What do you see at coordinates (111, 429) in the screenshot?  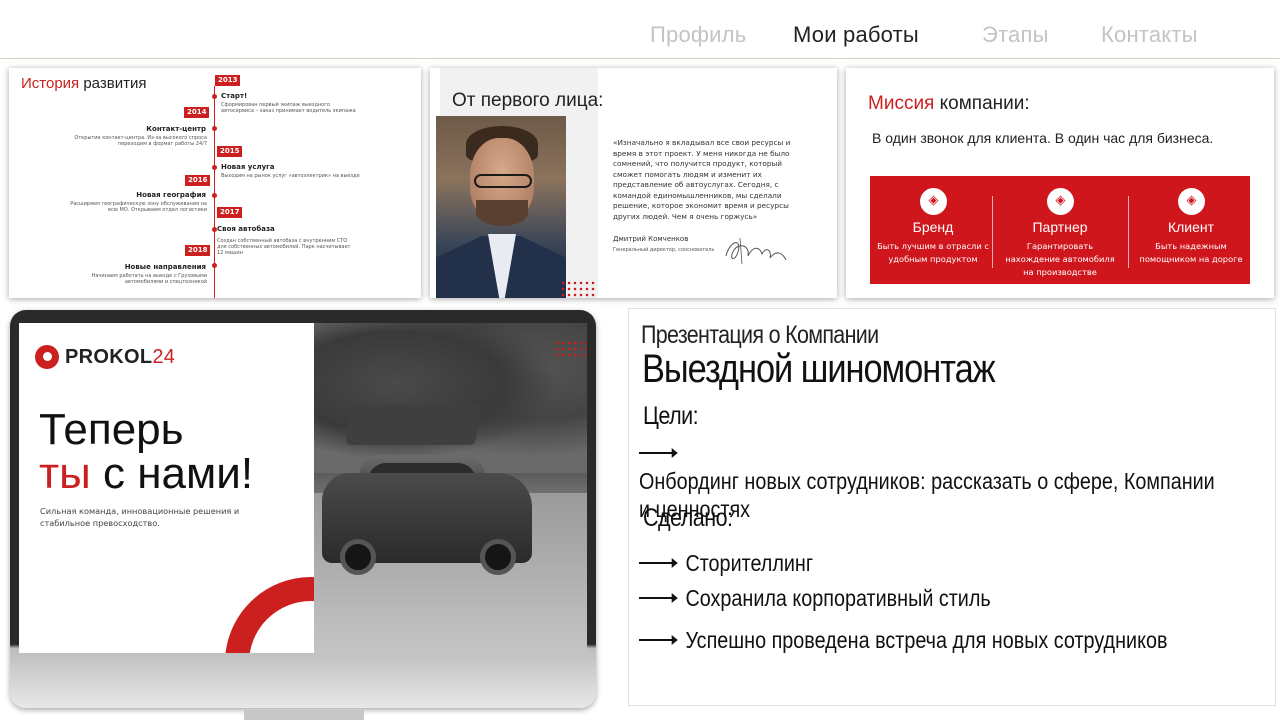 I see `hero-title-line1: Теперь` at bounding box center [111, 429].